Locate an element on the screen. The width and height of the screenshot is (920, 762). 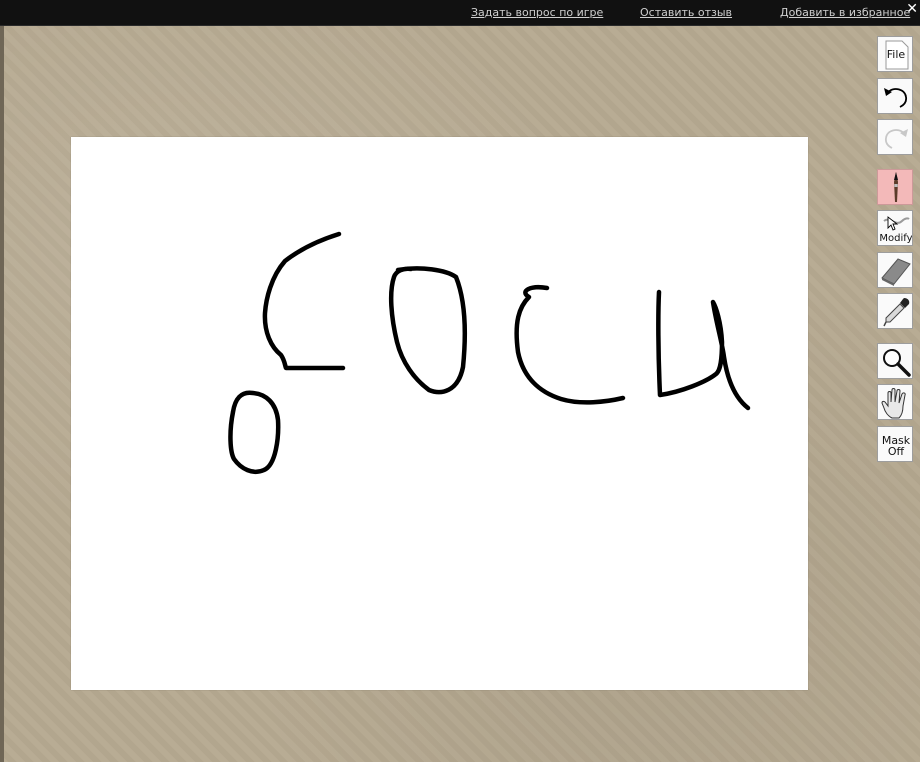
zoom-button is located at coordinates (895, 361).